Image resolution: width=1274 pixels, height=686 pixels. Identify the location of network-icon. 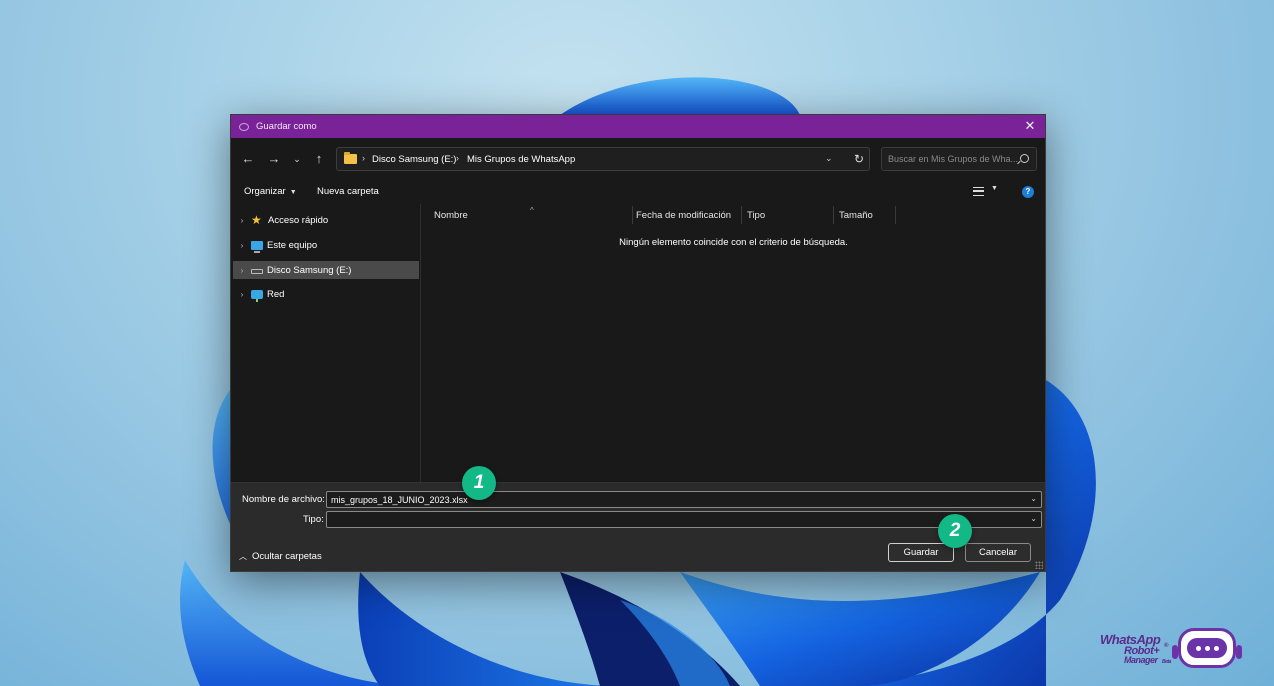
(257, 295).